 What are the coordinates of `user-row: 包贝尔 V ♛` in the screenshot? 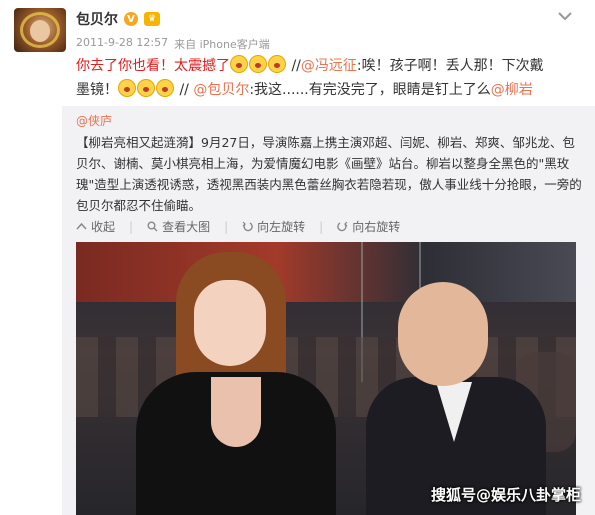 It's located at (118, 19).